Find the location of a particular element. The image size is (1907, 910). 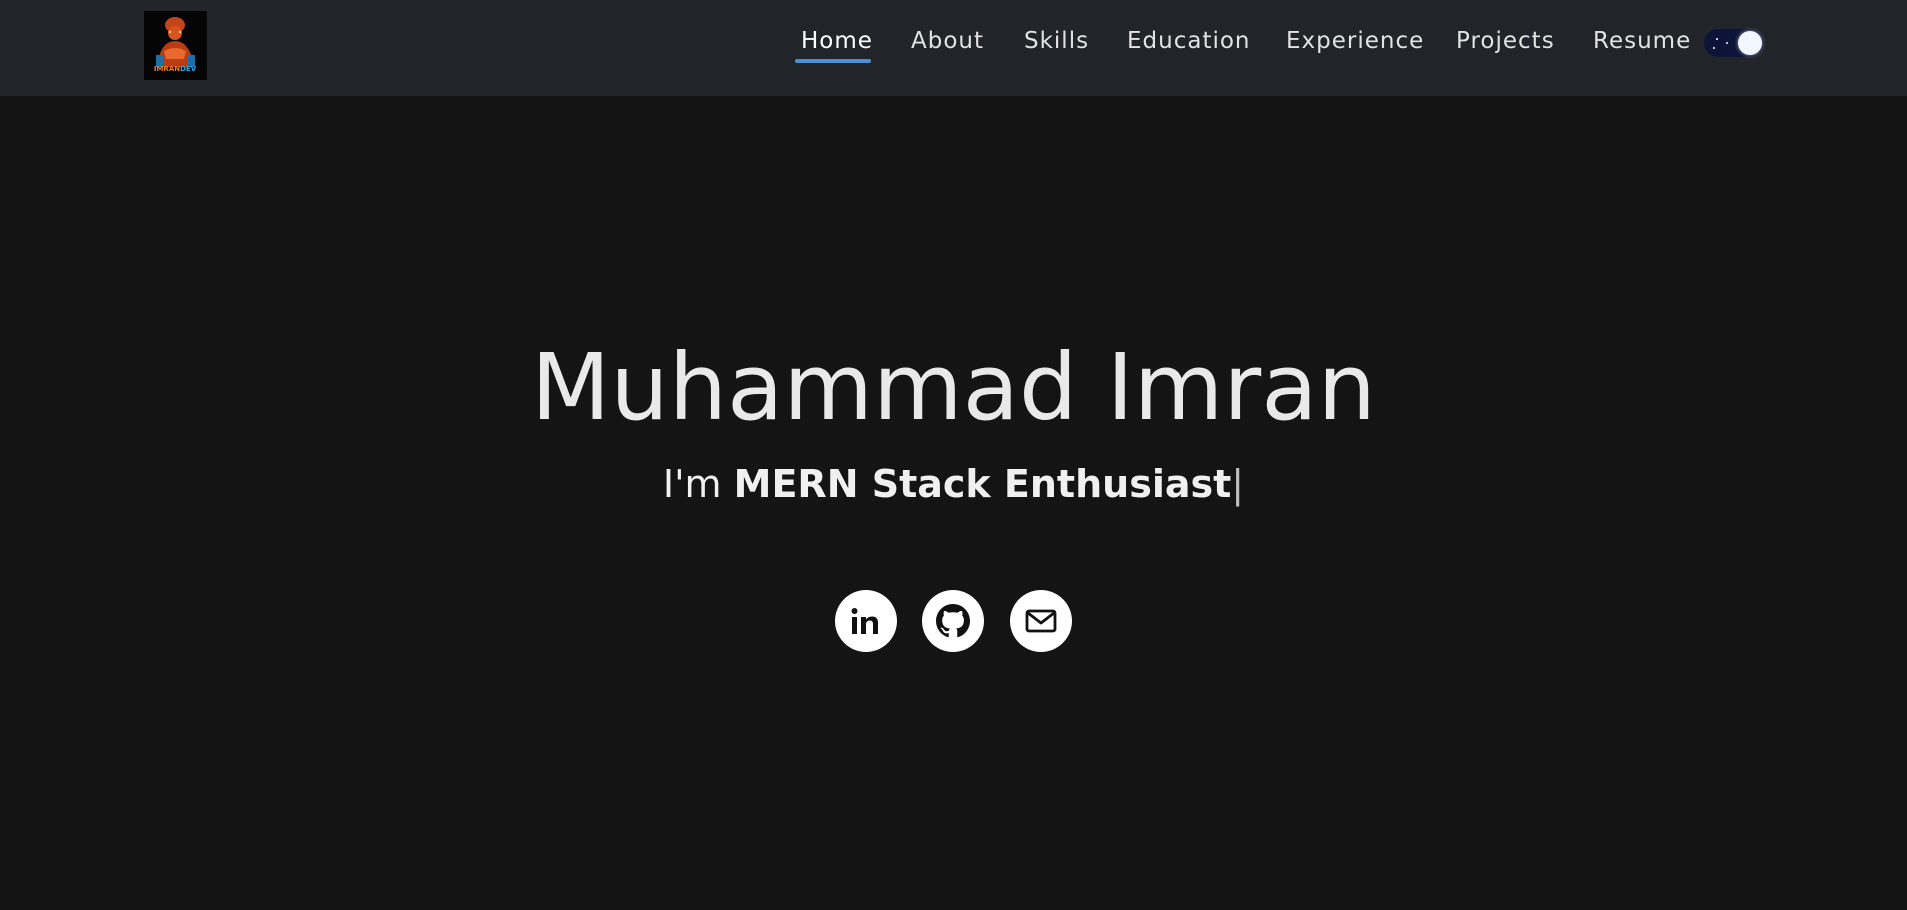

github-icon is located at coordinates (953, 621).